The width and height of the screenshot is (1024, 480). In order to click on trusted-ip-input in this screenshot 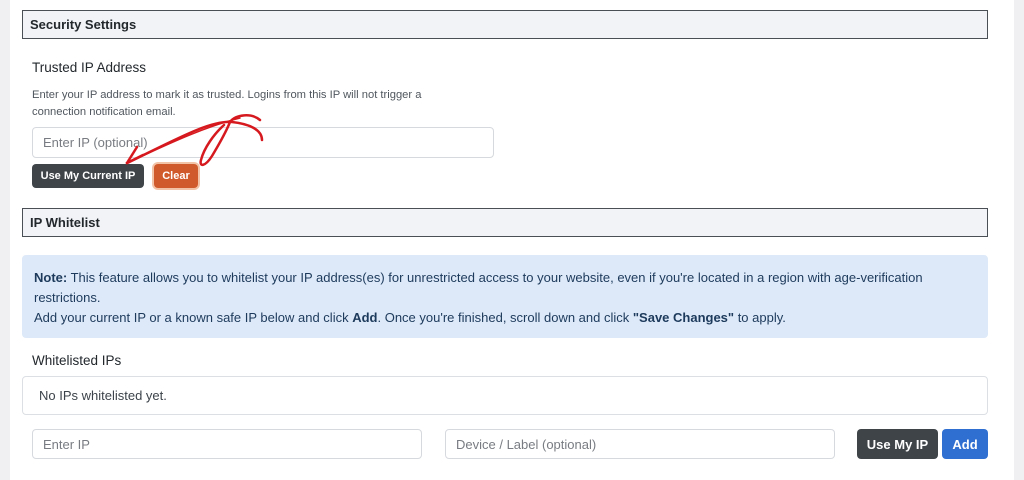, I will do `click(263, 142)`.